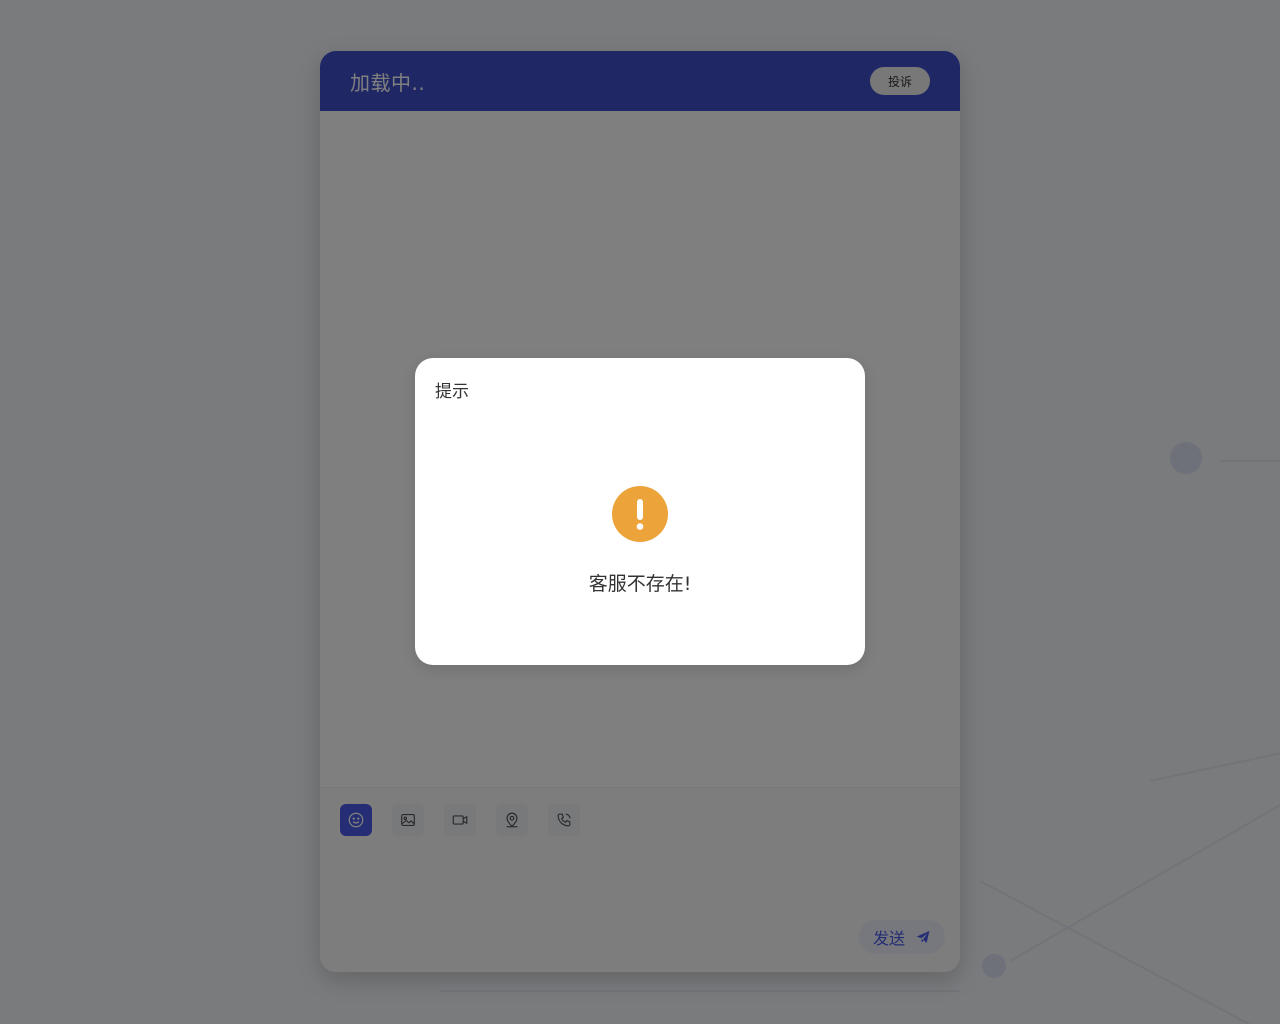 The image size is (1280, 1024). What do you see at coordinates (640, 584) in the screenshot?
I see `dialog-message: 客服不存在!` at bounding box center [640, 584].